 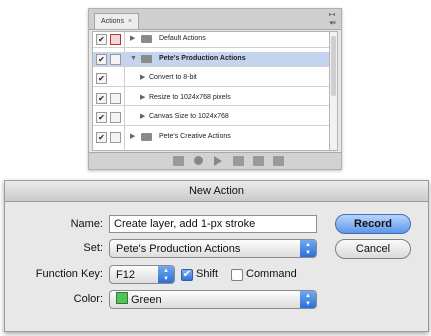 I want to click on stop-icon, so click(x=178, y=161).